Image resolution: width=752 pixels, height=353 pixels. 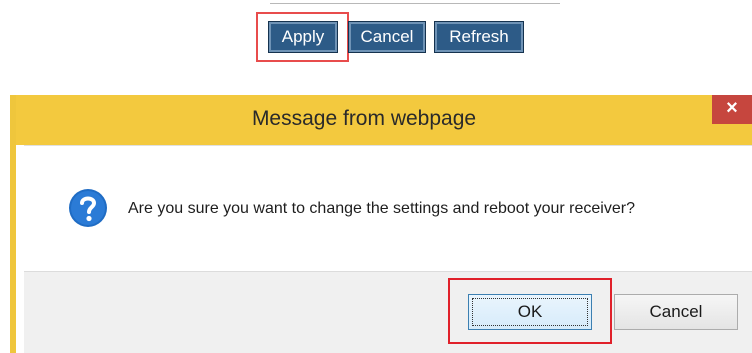 I want to click on refresh-button: Refresh, so click(x=479, y=37).